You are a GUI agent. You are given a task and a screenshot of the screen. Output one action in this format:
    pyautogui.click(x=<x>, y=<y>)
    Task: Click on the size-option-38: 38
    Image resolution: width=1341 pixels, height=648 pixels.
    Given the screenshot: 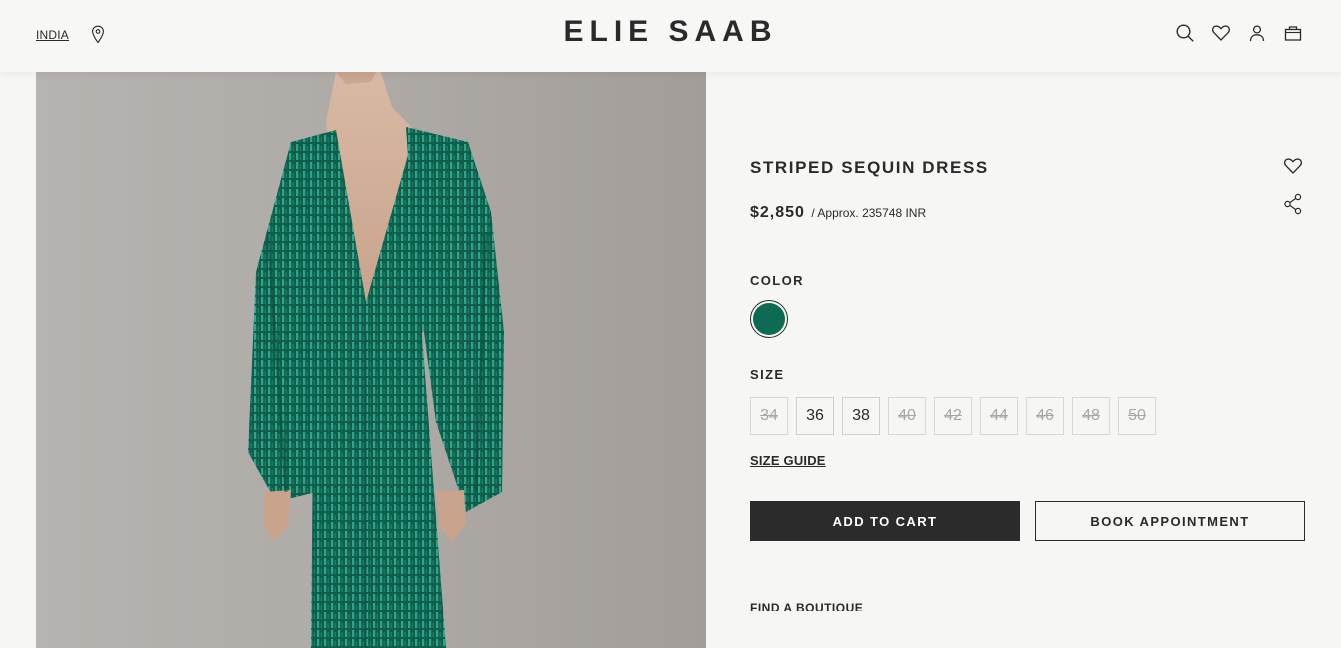 What is the action you would take?
    pyautogui.click(x=861, y=416)
    